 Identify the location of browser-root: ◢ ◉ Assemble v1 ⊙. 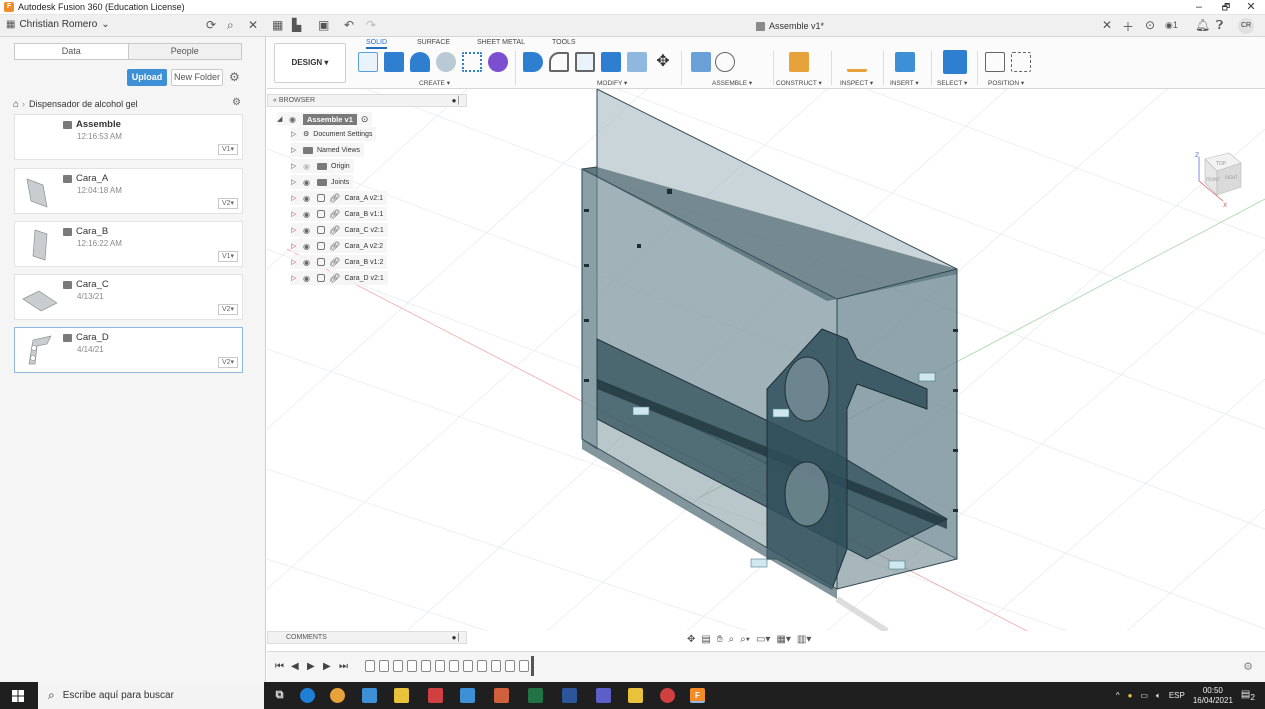
(325, 119).